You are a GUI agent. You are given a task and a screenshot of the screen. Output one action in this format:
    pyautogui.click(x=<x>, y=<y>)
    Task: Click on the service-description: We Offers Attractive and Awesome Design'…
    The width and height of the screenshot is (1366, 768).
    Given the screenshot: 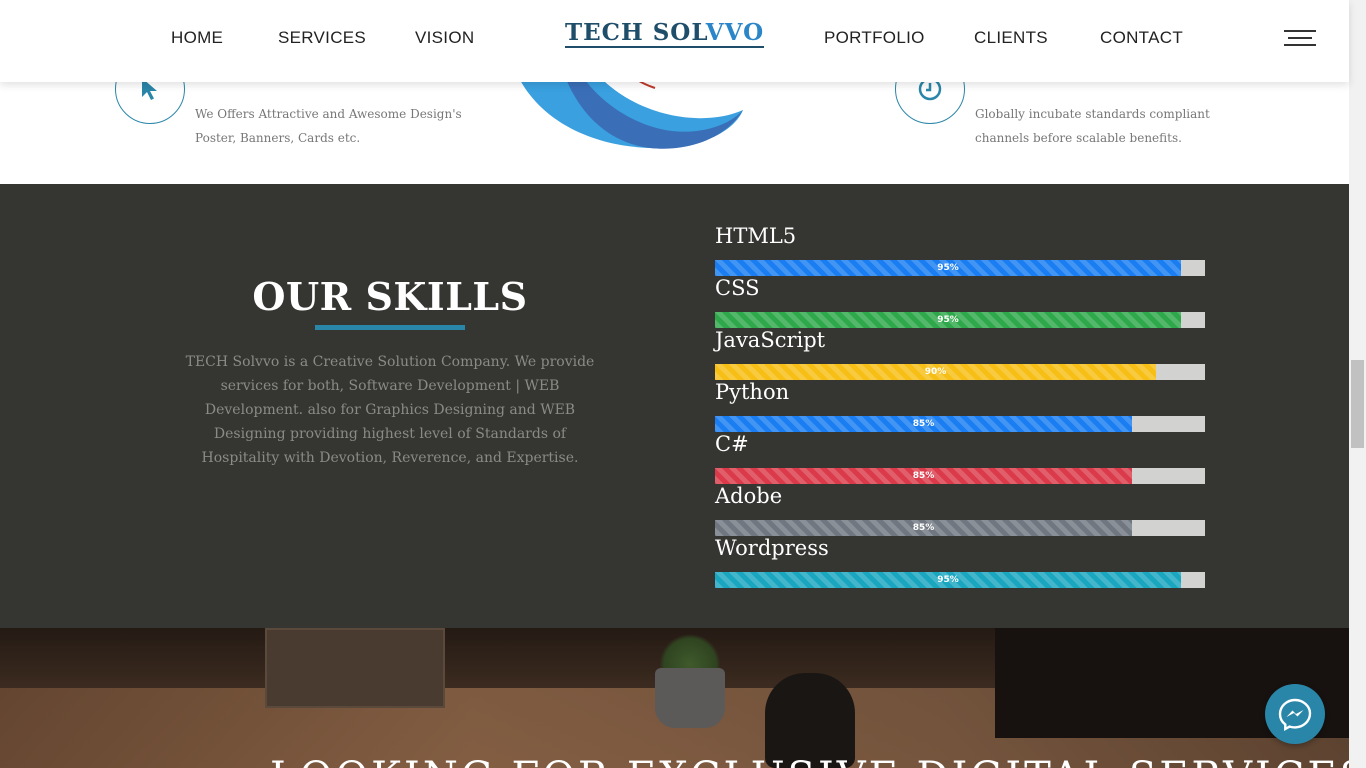 What is the action you would take?
    pyautogui.click(x=328, y=126)
    